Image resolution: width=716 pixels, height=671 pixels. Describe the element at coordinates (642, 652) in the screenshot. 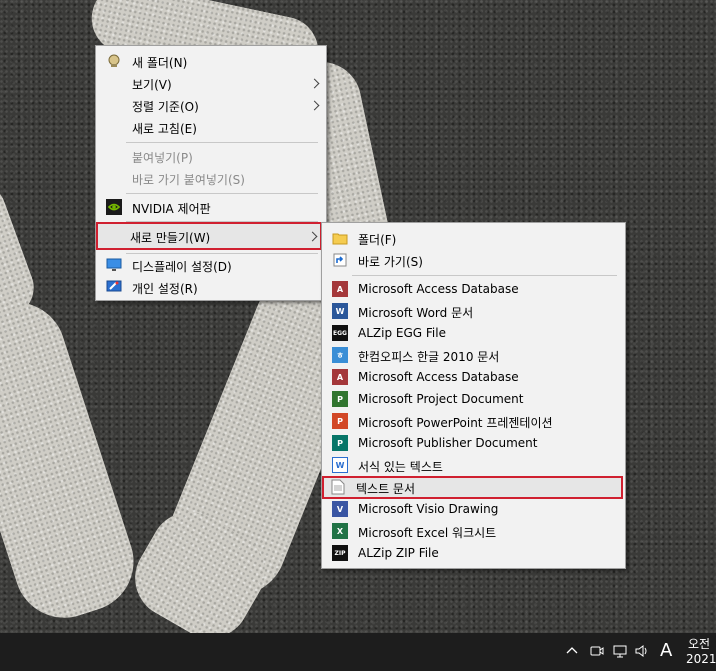

I see `volume-icon` at that location.